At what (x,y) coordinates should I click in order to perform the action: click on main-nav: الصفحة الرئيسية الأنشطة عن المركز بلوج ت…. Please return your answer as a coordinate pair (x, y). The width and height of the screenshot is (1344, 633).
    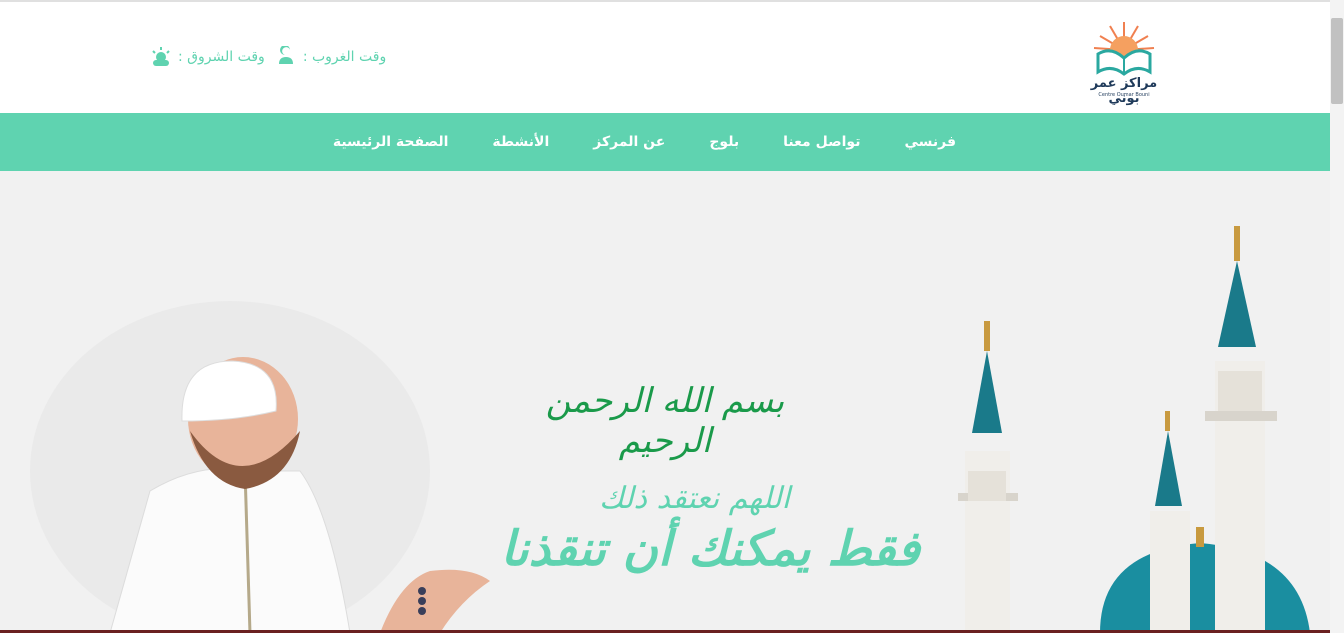
    Looking at the image, I should click on (665, 142).